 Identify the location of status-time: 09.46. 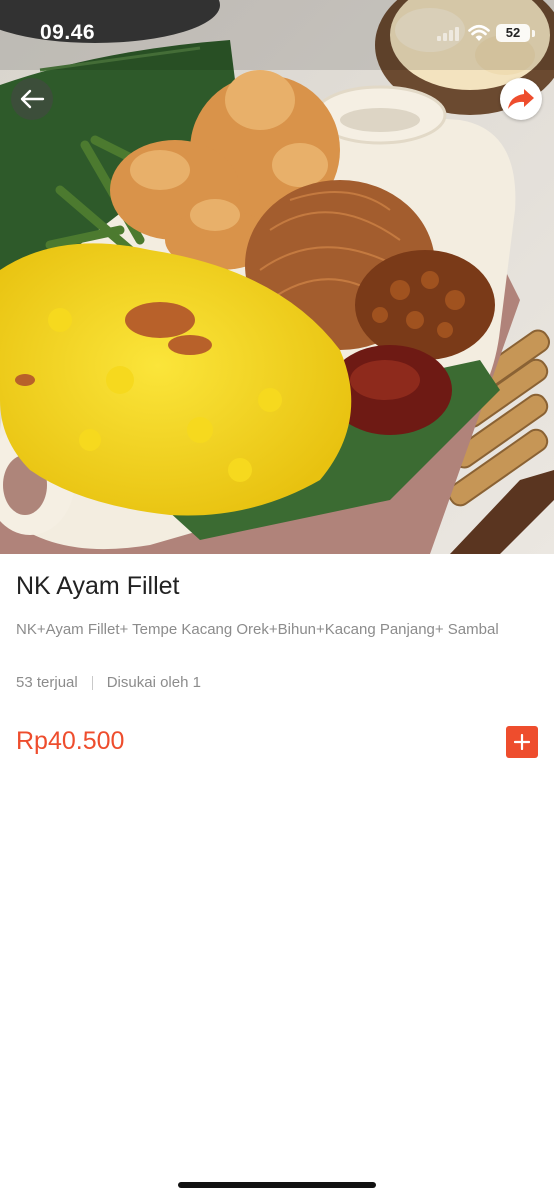
(68, 32).